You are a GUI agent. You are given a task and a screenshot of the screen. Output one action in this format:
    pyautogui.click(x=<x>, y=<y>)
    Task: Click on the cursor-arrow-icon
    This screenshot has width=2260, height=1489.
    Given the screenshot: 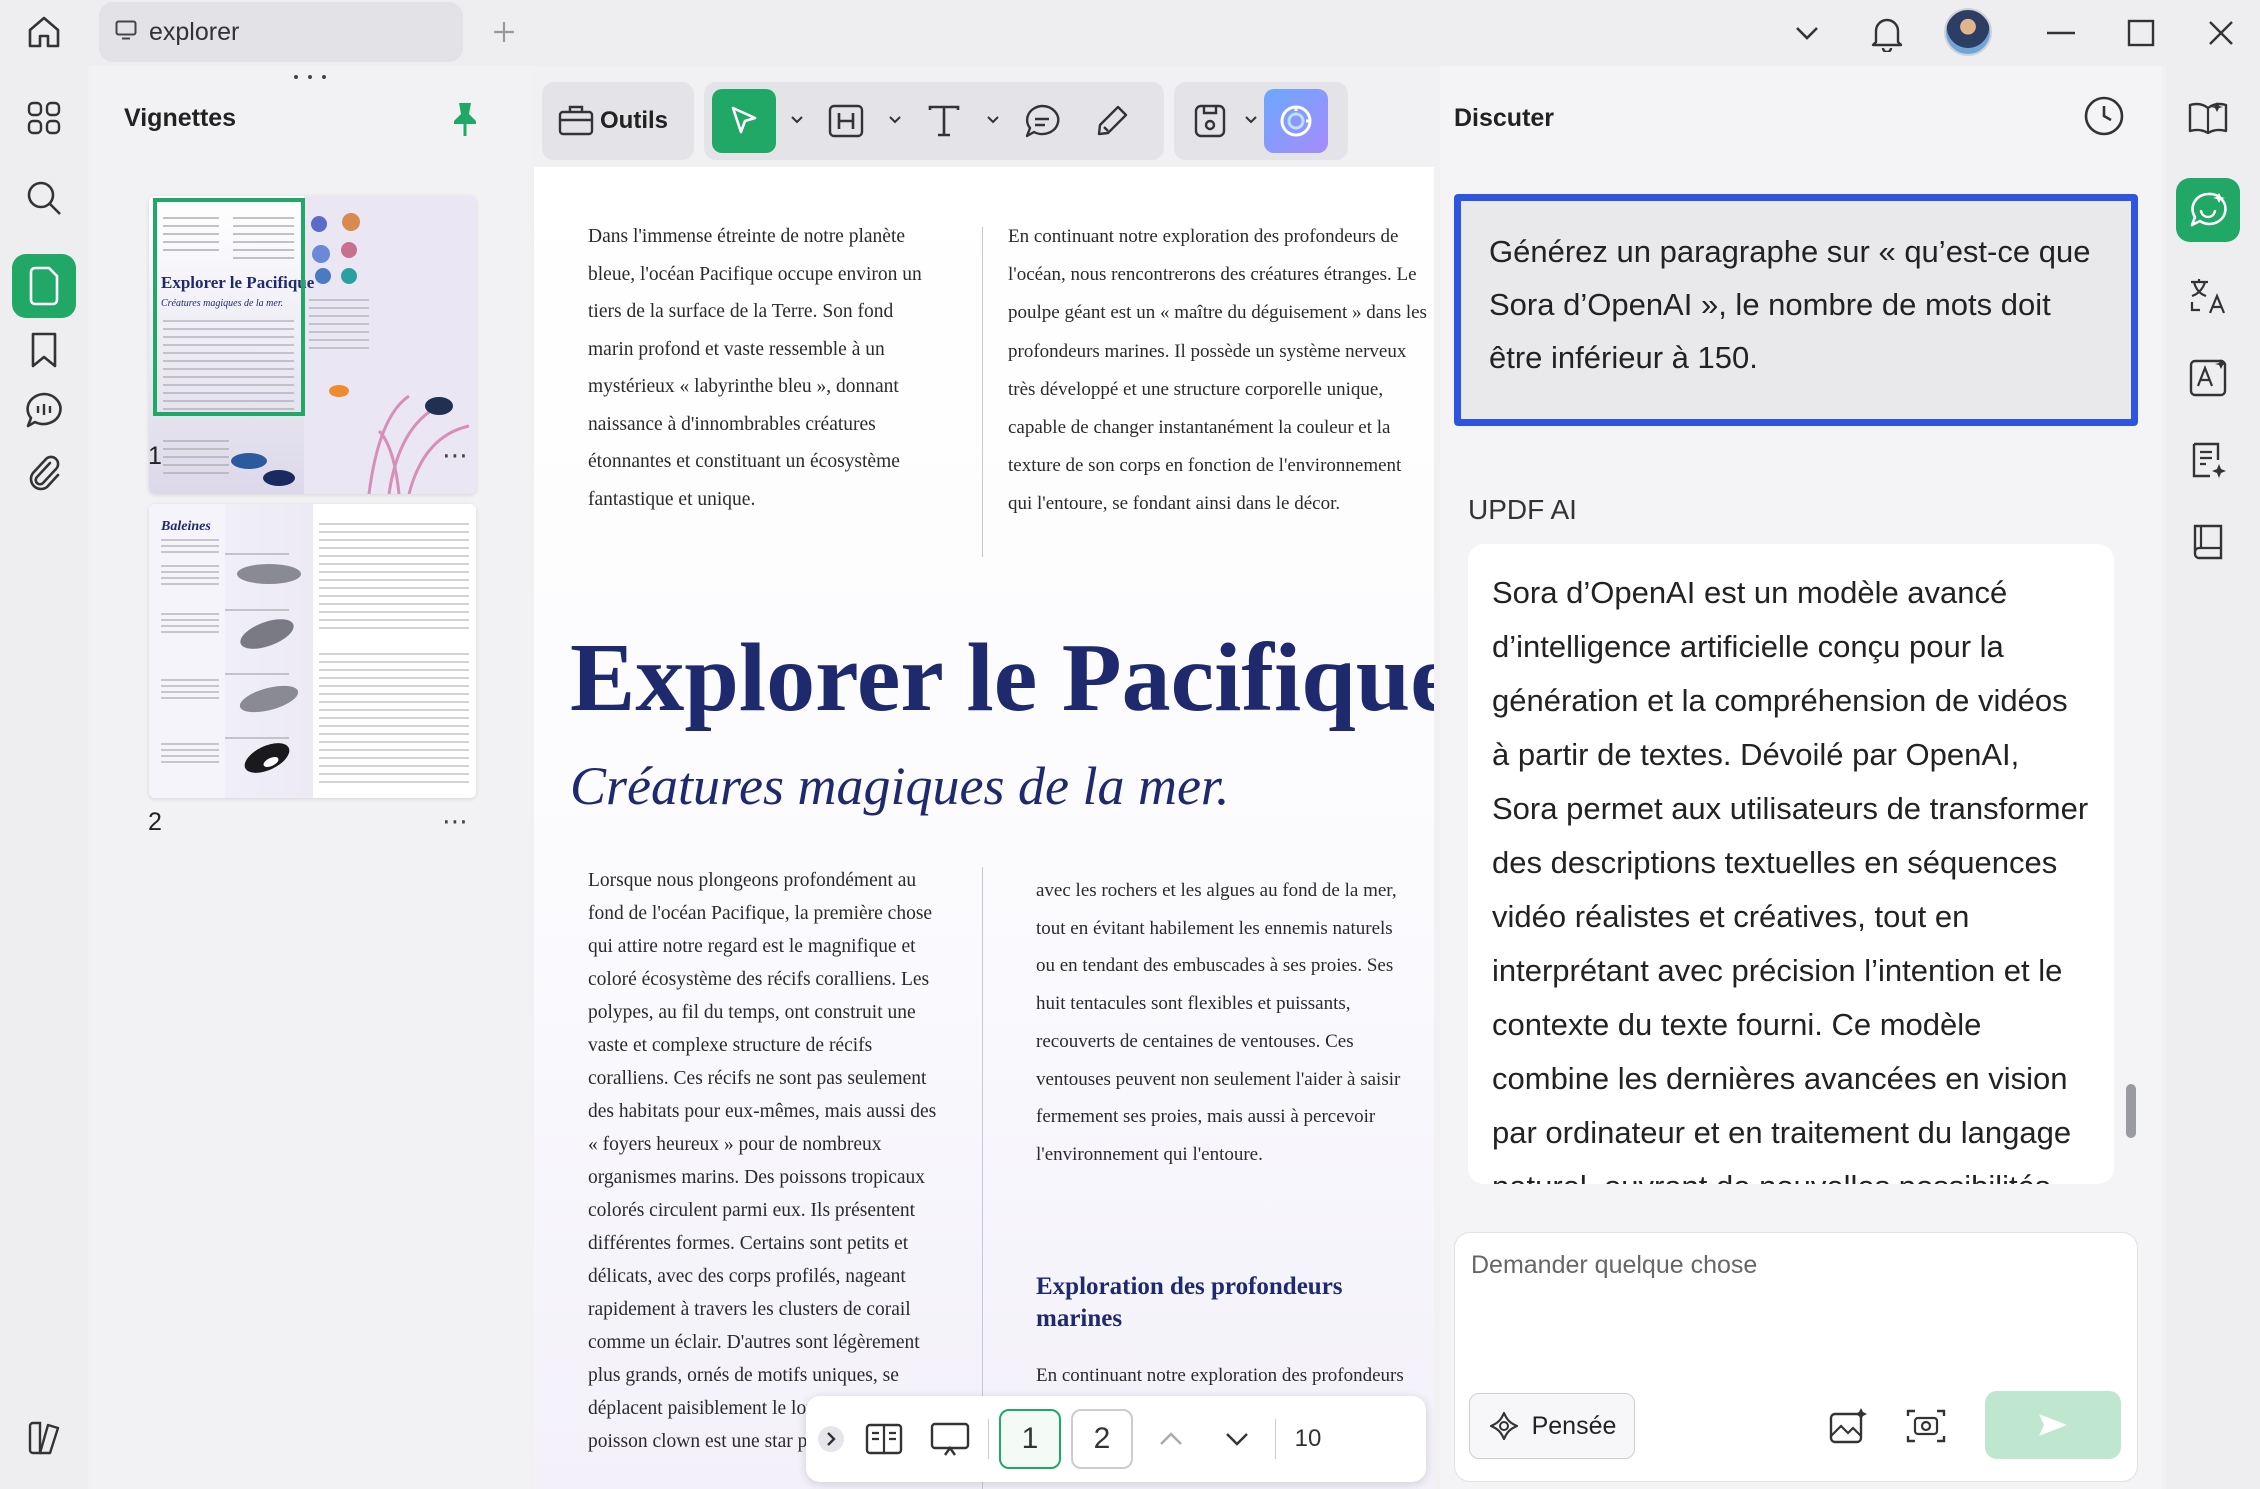 What is the action you would take?
    pyautogui.click(x=744, y=120)
    